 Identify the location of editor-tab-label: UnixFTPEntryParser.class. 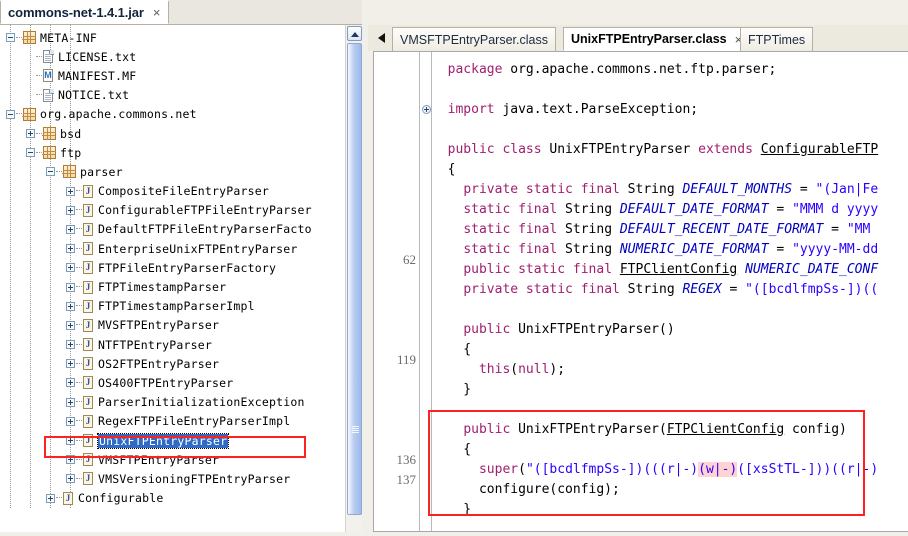
(649, 39).